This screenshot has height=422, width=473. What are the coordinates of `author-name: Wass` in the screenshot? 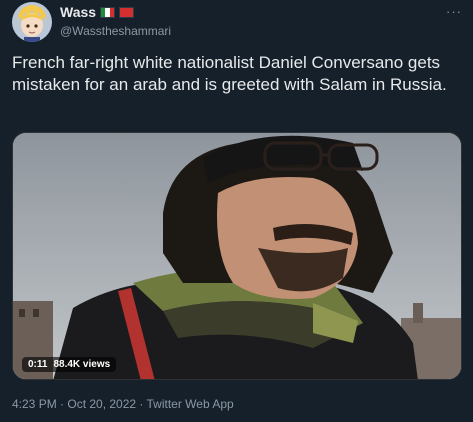 It's located at (97, 12).